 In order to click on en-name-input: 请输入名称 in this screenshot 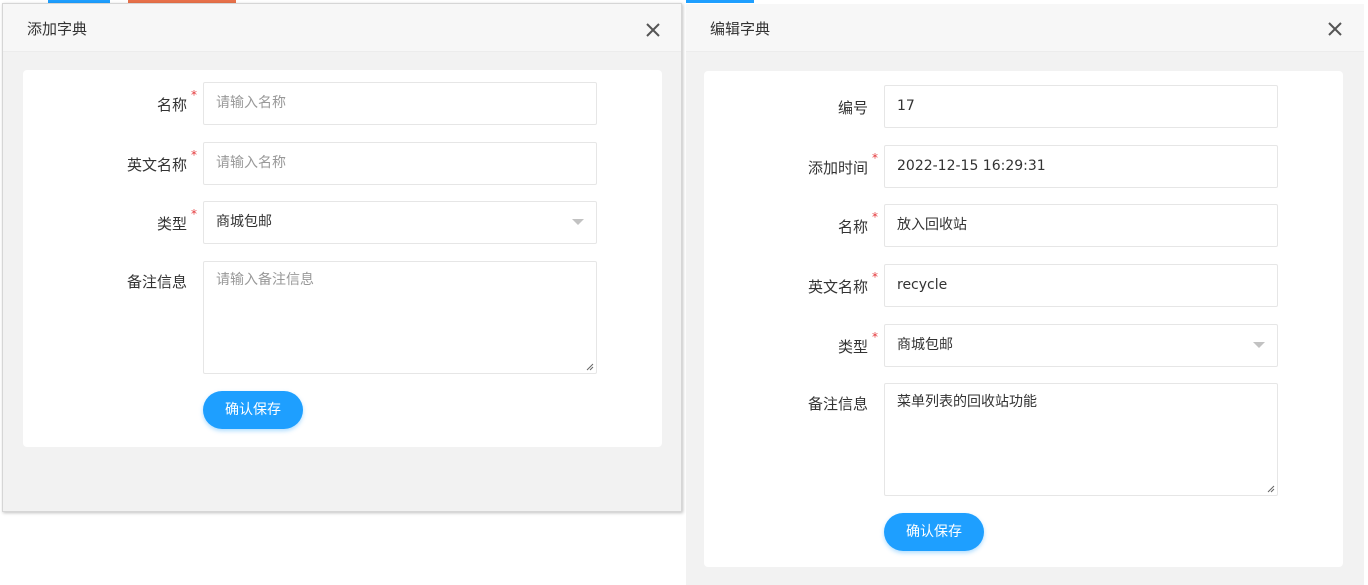, I will do `click(400, 163)`.